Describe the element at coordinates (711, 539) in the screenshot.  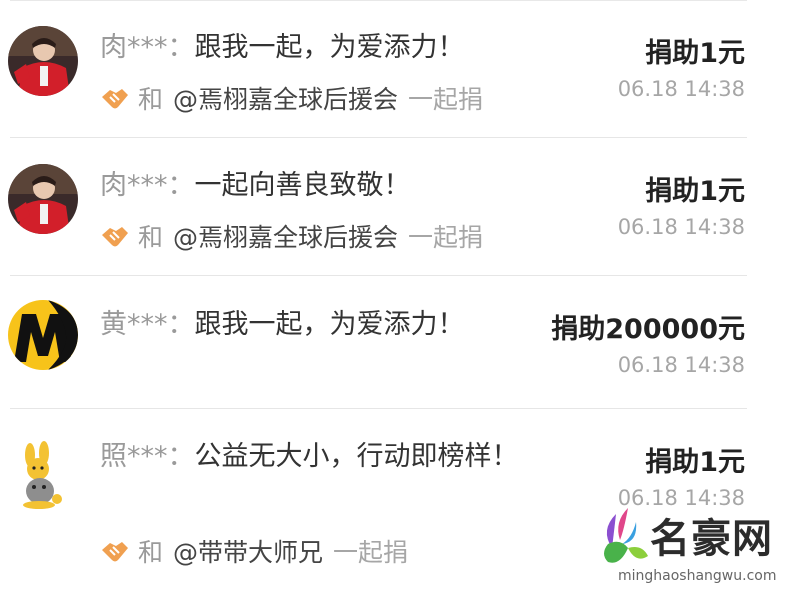
I see `watermark-title: 名豪网` at that location.